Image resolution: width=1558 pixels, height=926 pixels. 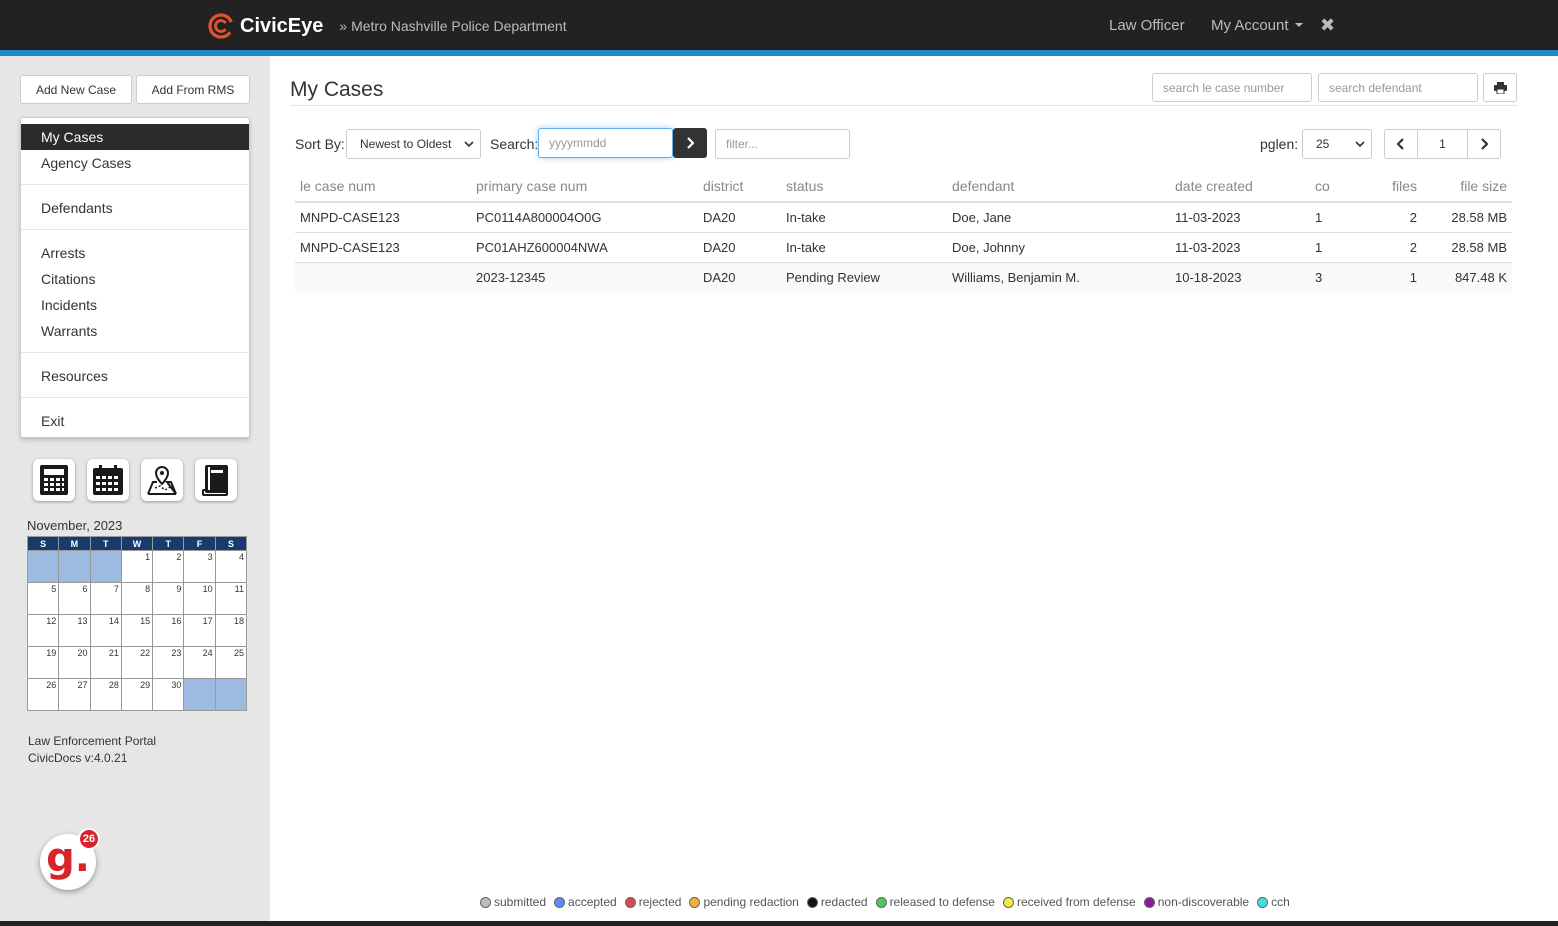 What do you see at coordinates (137, 598) in the screenshot?
I see `calendar-day: 8` at bounding box center [137, 598].